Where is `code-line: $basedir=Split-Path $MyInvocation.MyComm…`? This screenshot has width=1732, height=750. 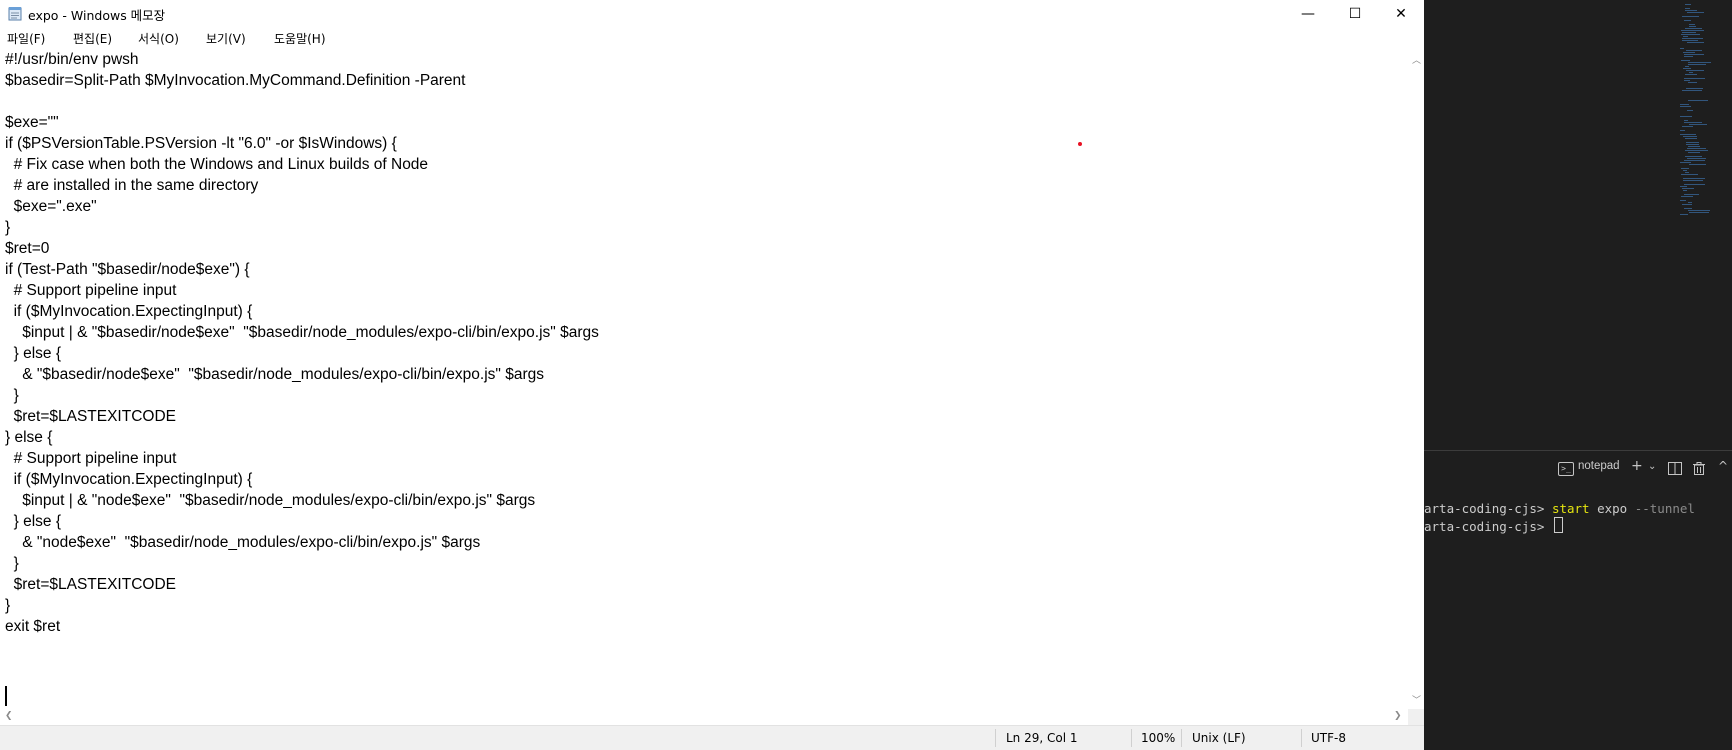 code-line: $basedir=Split-Path $MyInvocation.MyComm… is located at coordinates (235, 80).